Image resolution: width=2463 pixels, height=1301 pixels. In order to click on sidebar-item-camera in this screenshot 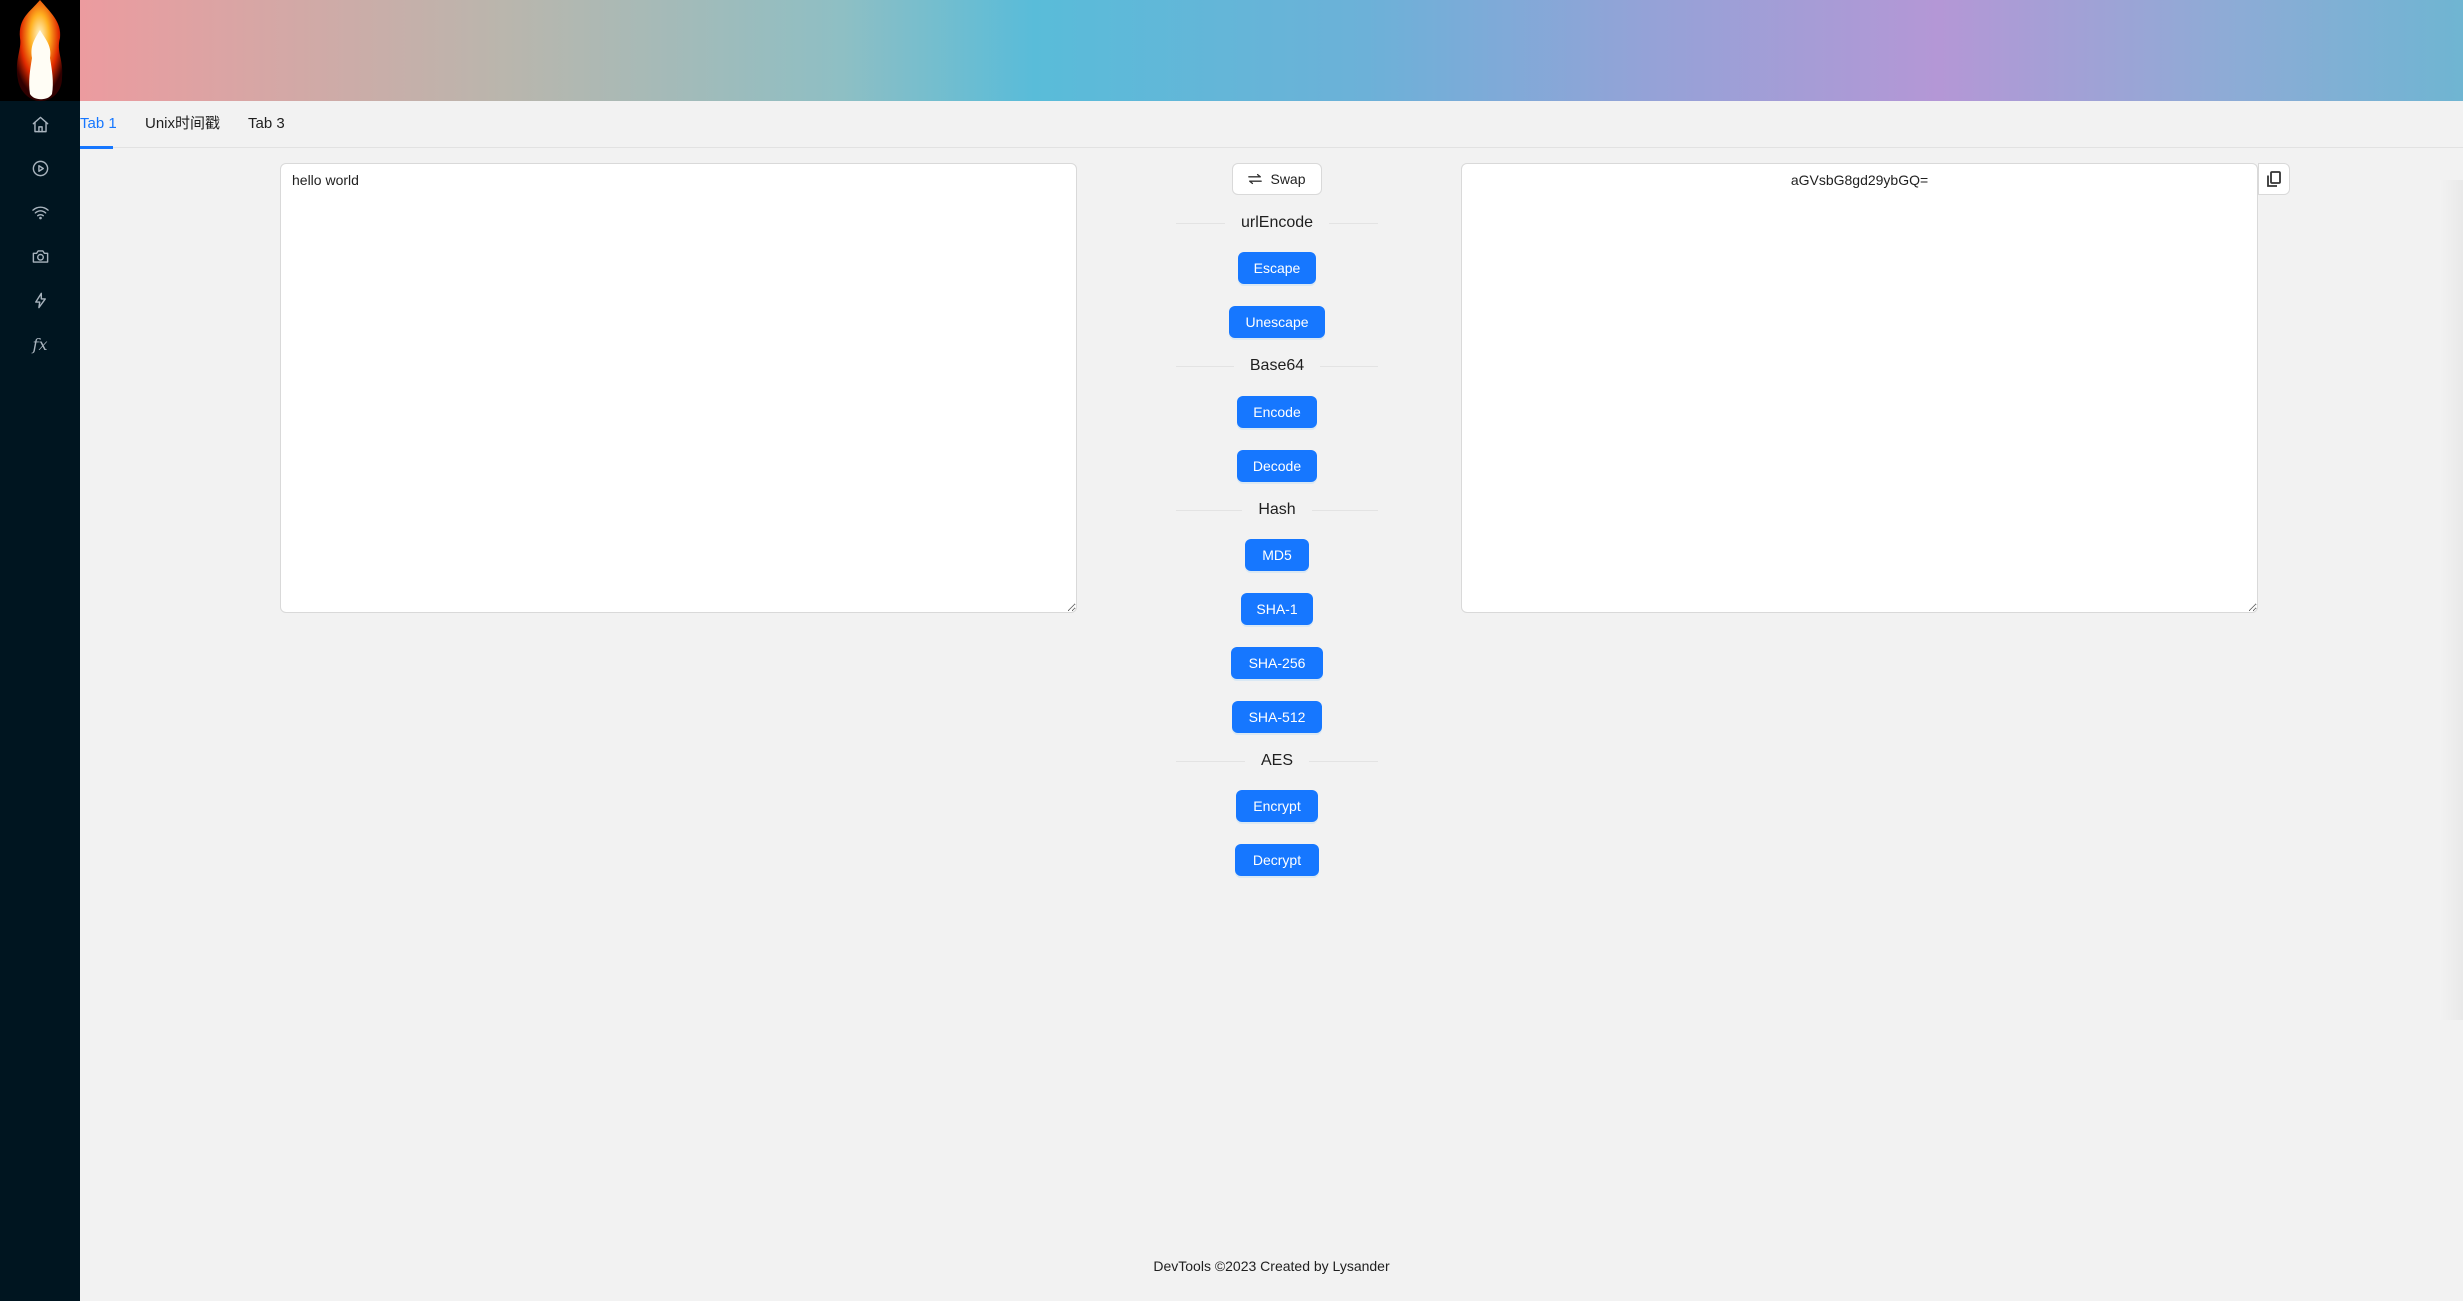, I will do `click(40, 256)`.